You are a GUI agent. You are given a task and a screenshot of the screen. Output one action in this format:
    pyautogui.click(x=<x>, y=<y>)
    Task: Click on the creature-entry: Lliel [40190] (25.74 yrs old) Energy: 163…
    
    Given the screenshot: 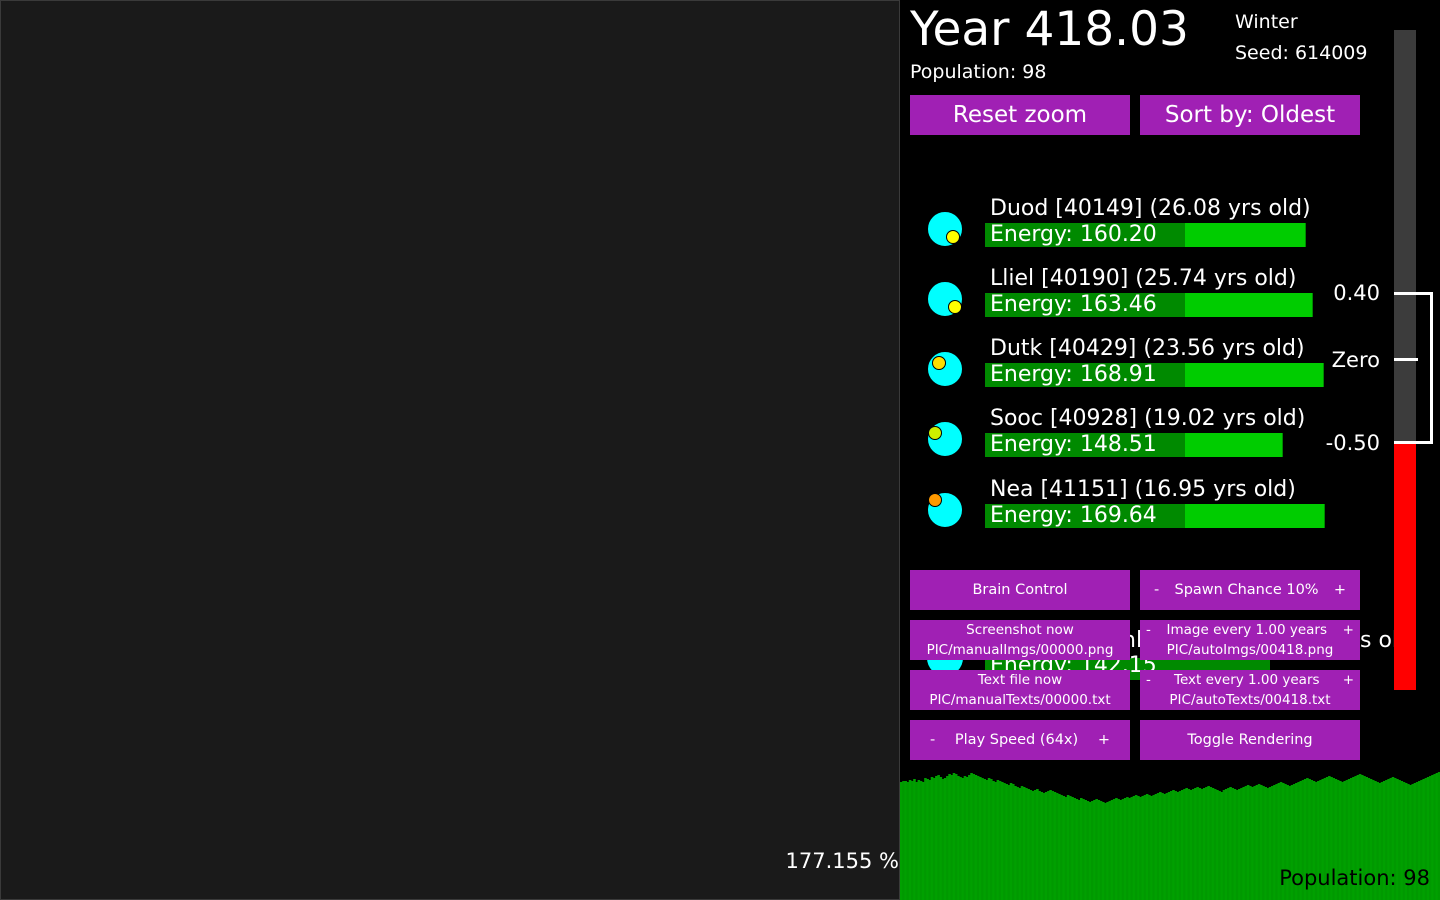 What is the action you would take?
    pyautogui.click(x=1120, y=295)
    